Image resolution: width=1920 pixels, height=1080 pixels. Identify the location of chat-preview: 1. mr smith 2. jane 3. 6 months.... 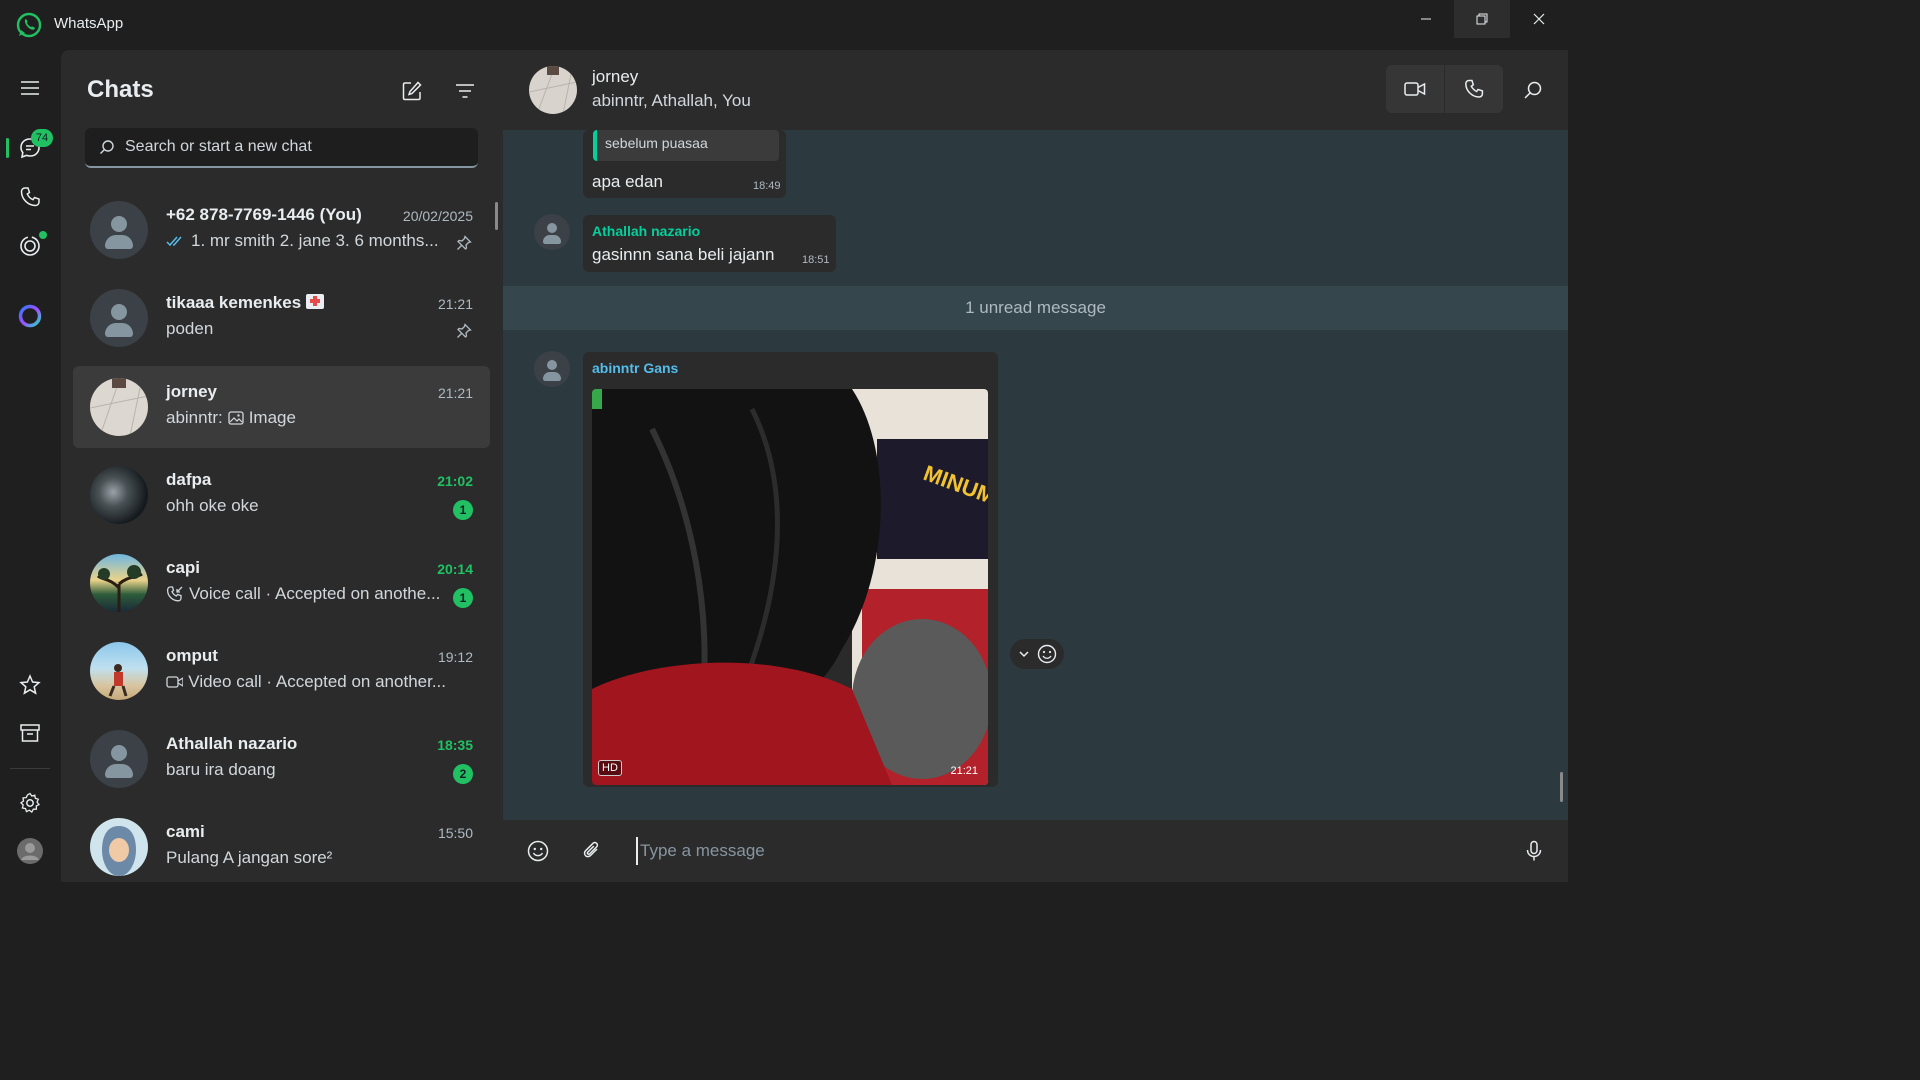
(306, 241).